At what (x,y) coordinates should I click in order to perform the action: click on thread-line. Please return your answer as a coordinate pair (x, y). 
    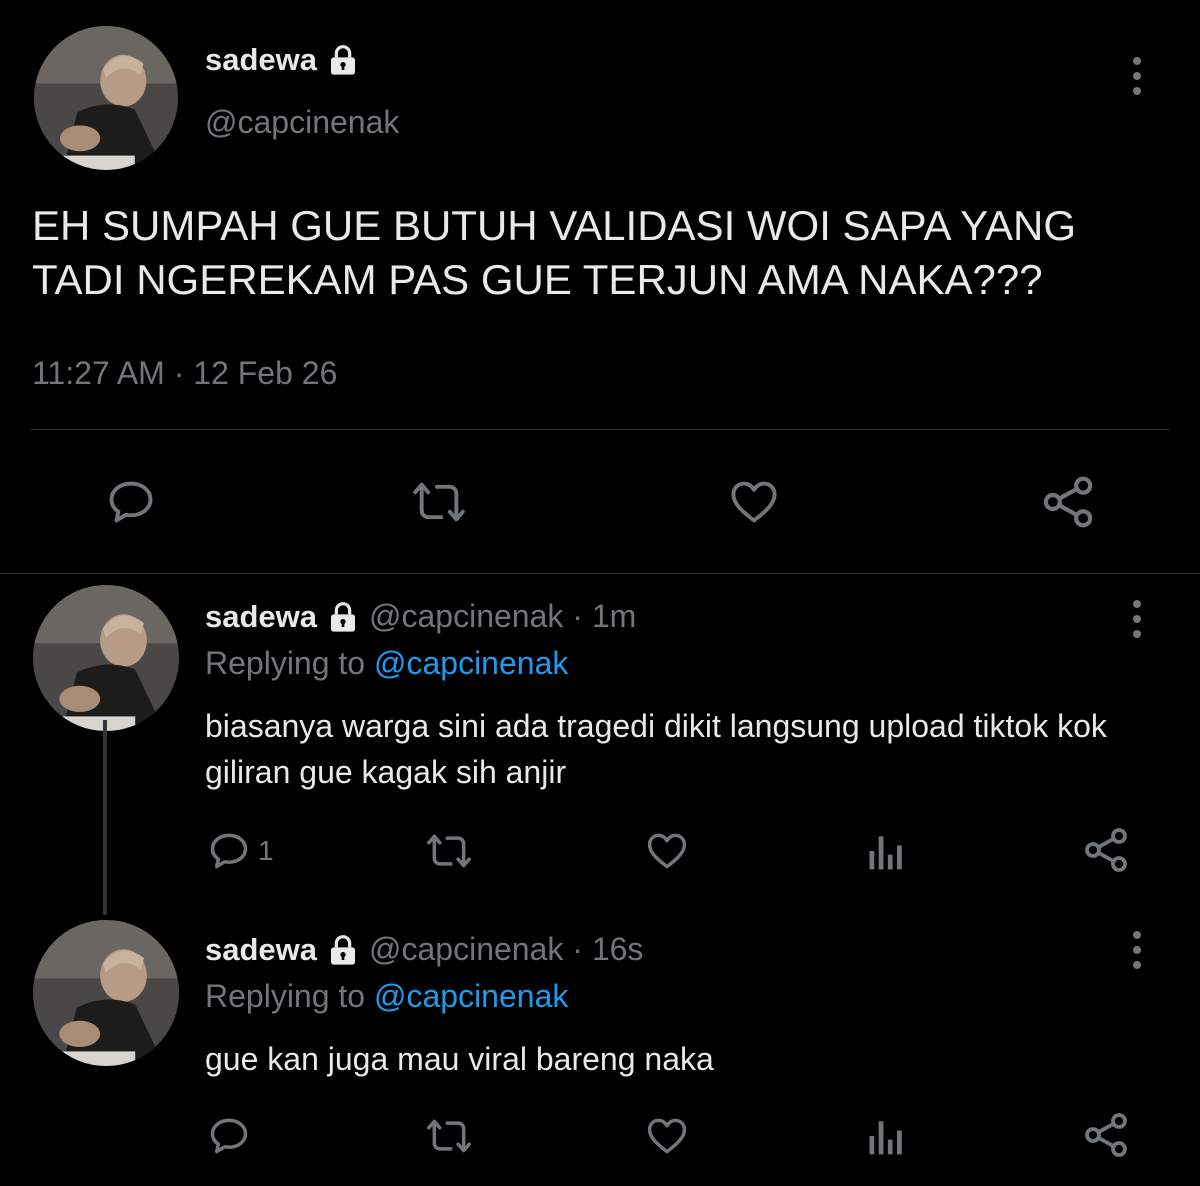
    Looking at the image, I should click on (105, 817).